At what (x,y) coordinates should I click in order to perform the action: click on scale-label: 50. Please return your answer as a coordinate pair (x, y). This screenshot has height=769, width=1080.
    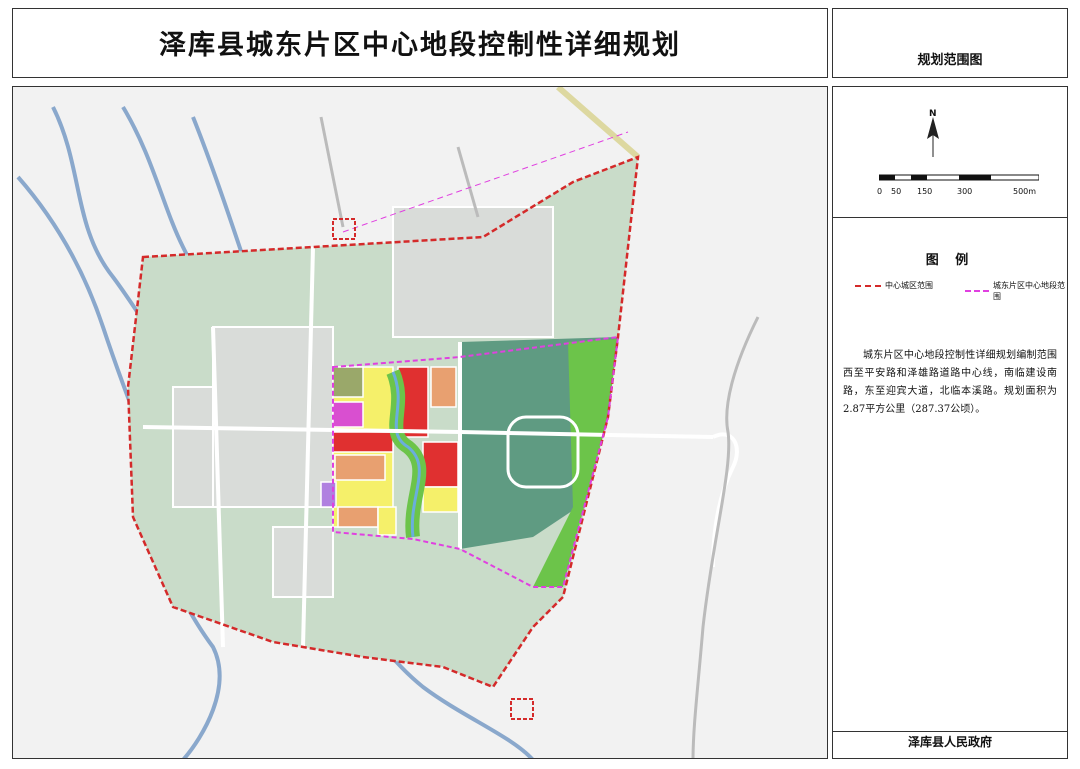
    Looking at the image, I should click on (896, 191).